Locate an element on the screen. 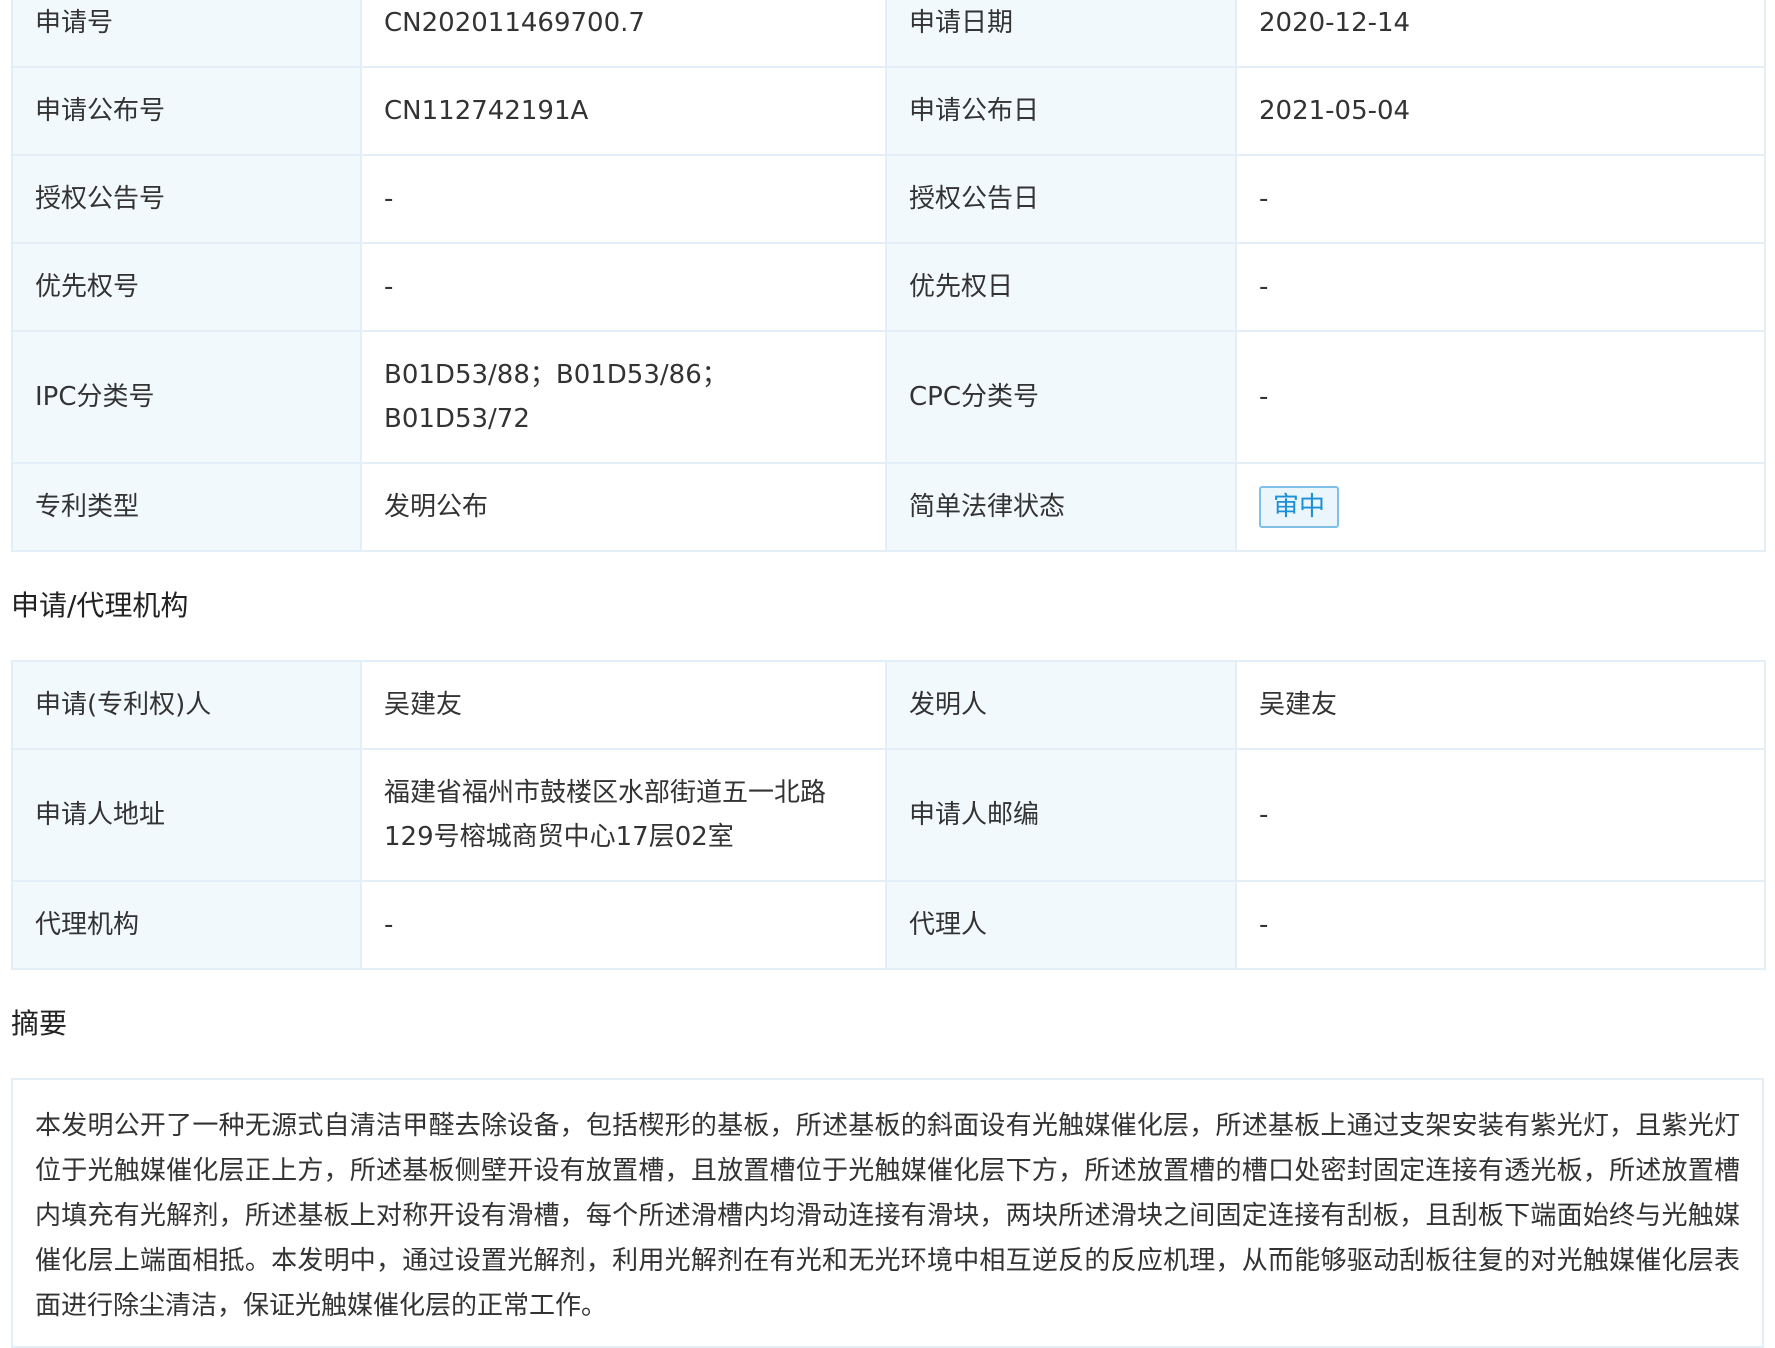 This screenshot has height=1348, width=1775. grant-number-label: 授权公告号 is located at coordinates (186, 199).